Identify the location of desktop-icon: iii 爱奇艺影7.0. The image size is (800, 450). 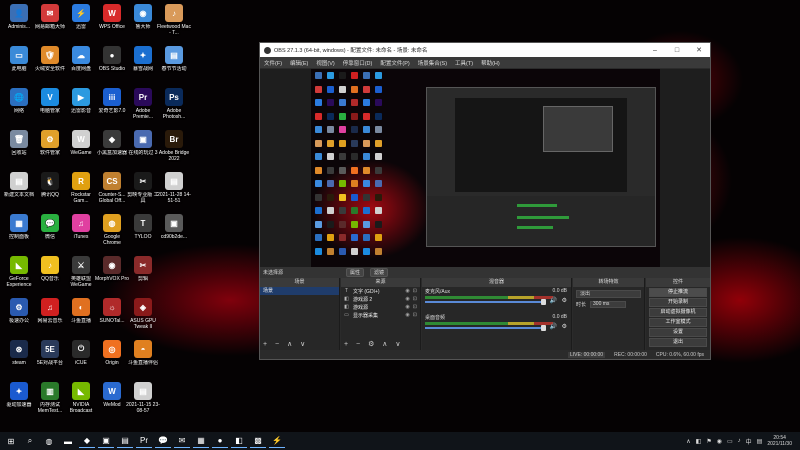
(112, 108).